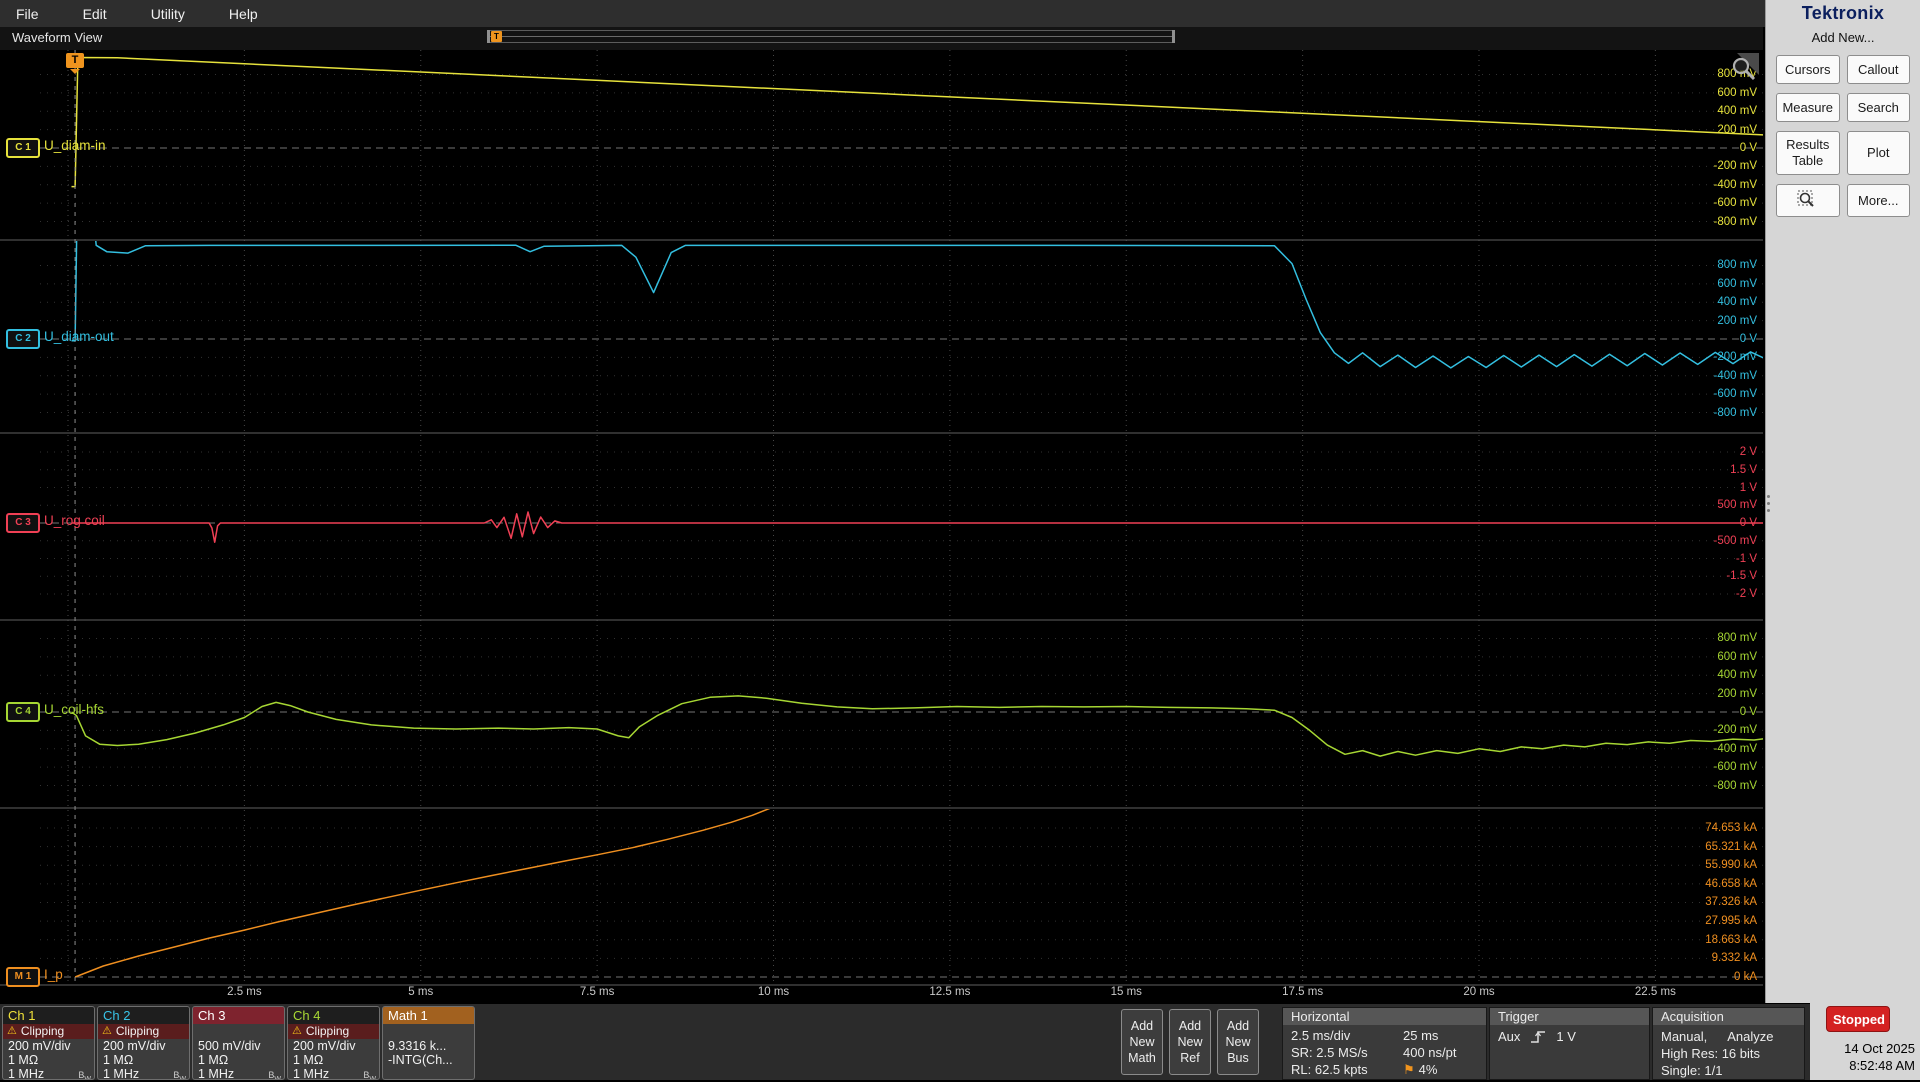 The image size is (1920, 1082). Describe the element at coordinates (1509, 1036) in the screenshot. I see `trigger-source: Aux` at that location.